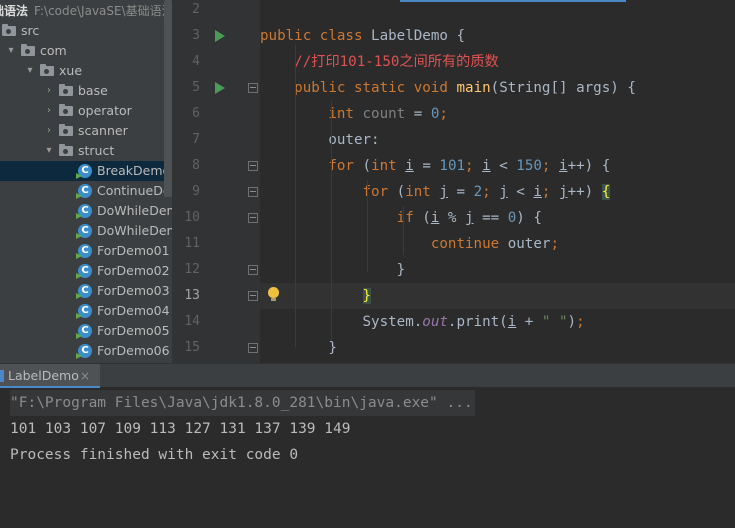 This screenshot has height=528, width=735. Describe the element at coordinates (196, 61) in the screenshot. I see `line-number: 4` at that location.